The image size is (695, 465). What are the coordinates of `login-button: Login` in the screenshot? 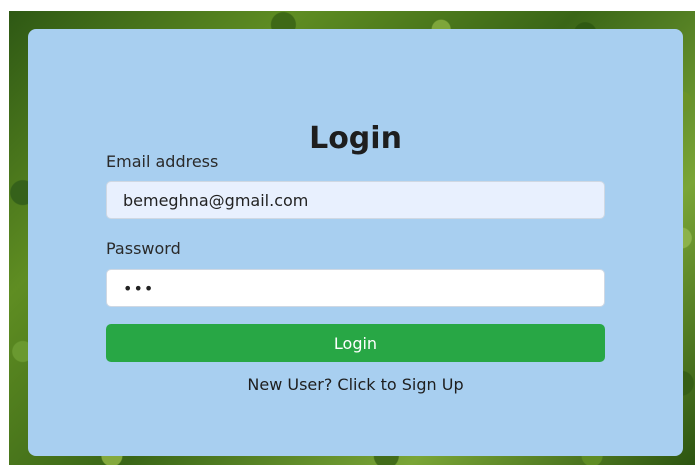 It's located at (355, 343).